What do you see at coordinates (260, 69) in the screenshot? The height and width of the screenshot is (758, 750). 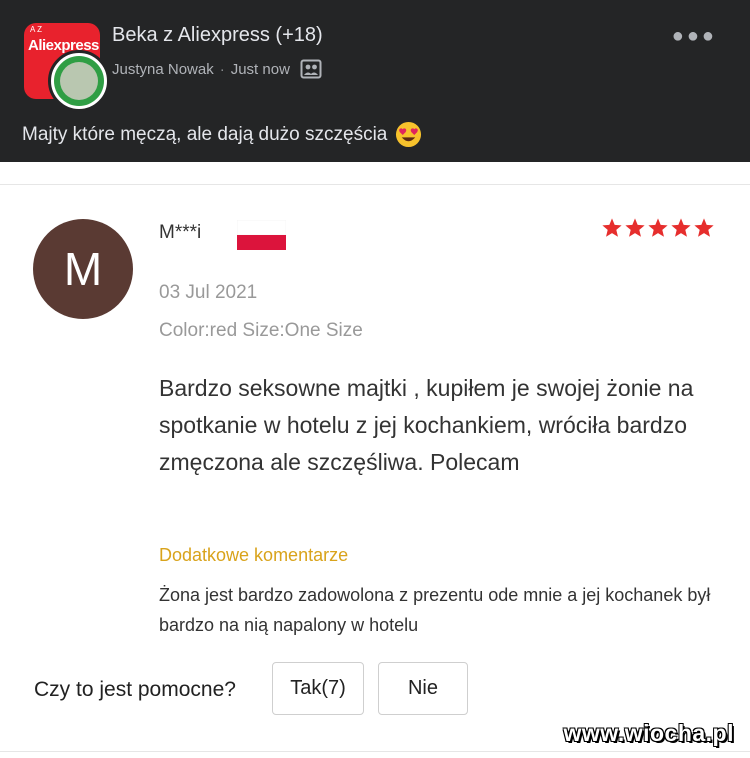 I see `post-timestamp: Just now` at bounding box center [260, 69].